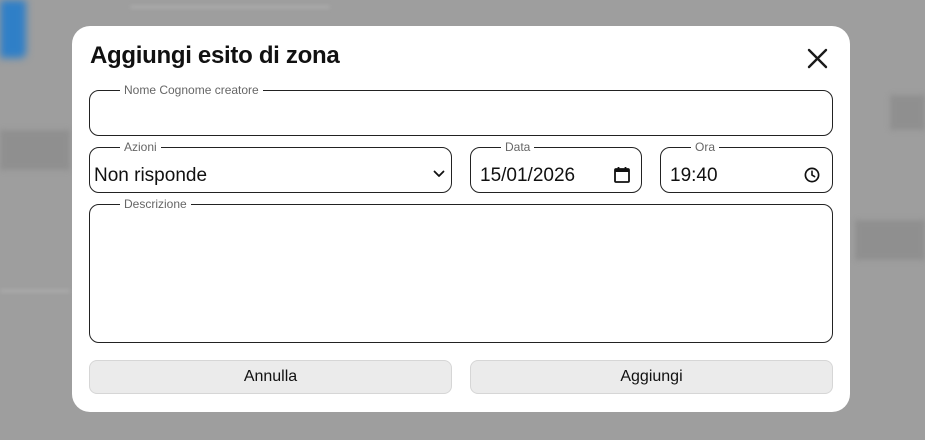  What do you see at coordinates (439, 174) in the screenshot?
I see `chevron-down-icon` at bounding box center [439, 174].